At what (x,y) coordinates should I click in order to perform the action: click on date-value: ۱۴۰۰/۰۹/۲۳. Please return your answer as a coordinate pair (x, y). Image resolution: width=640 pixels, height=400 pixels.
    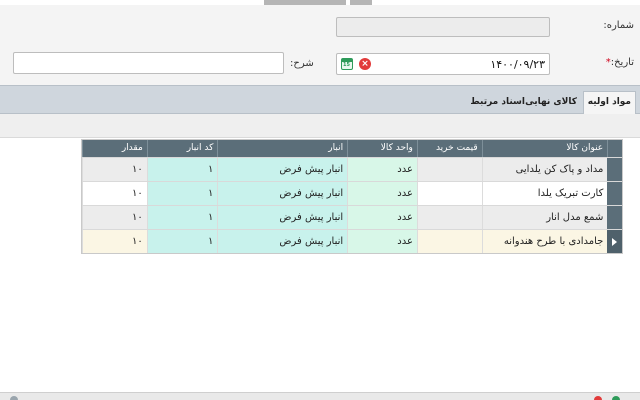
    Looking at the image, I should click on (517, 64).